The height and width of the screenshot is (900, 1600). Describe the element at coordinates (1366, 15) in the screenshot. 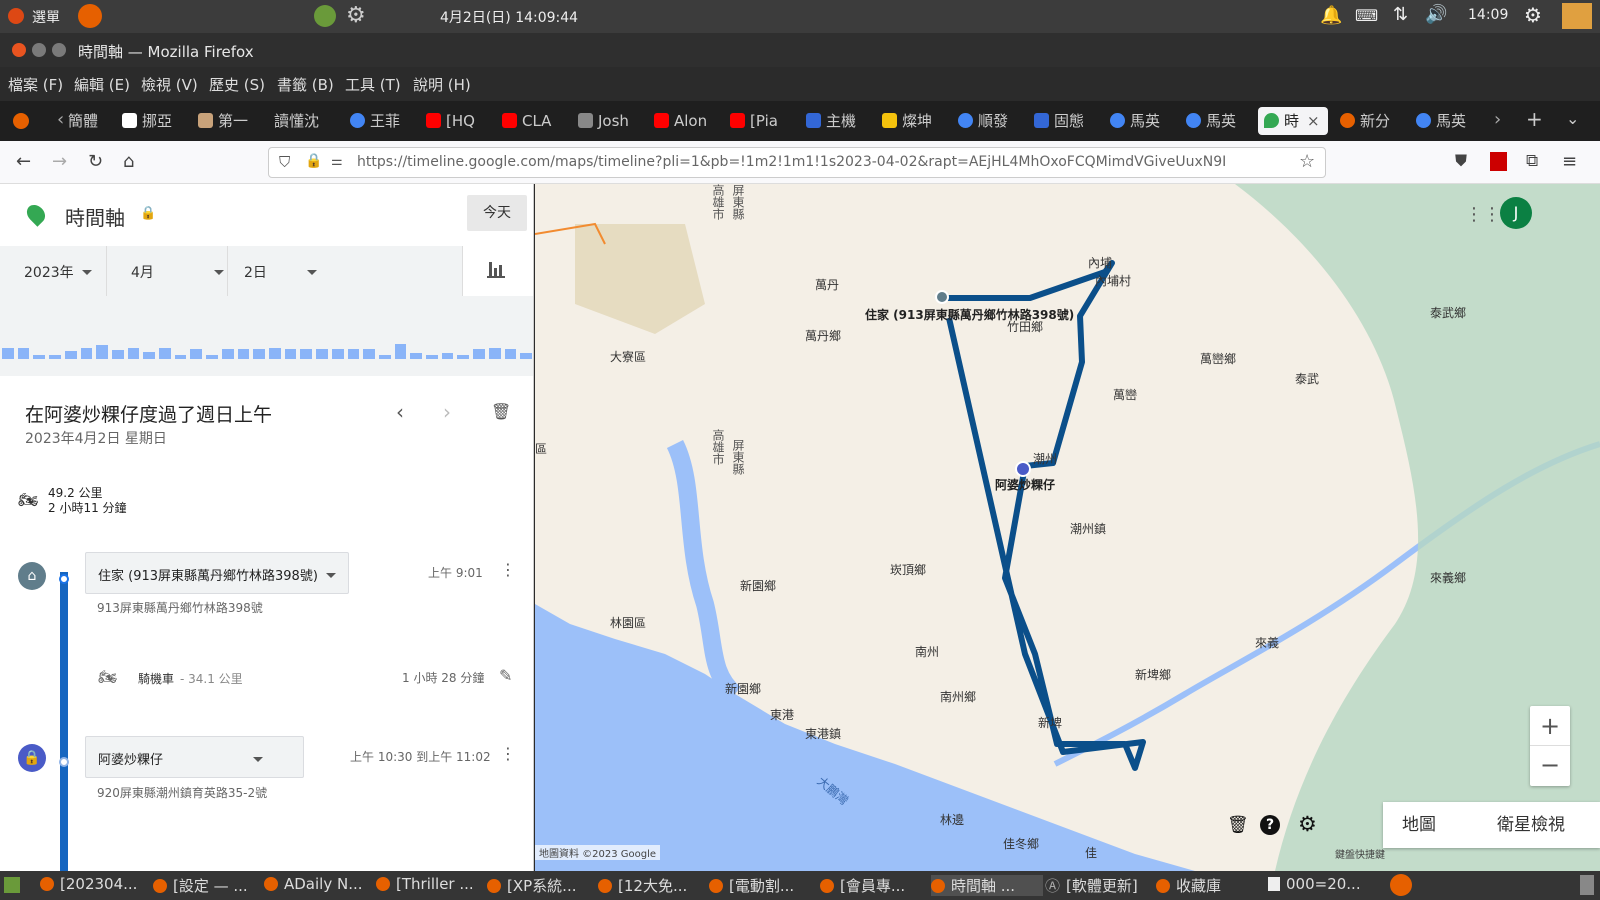

I see `keyboard-icon: ⌨` at that location.